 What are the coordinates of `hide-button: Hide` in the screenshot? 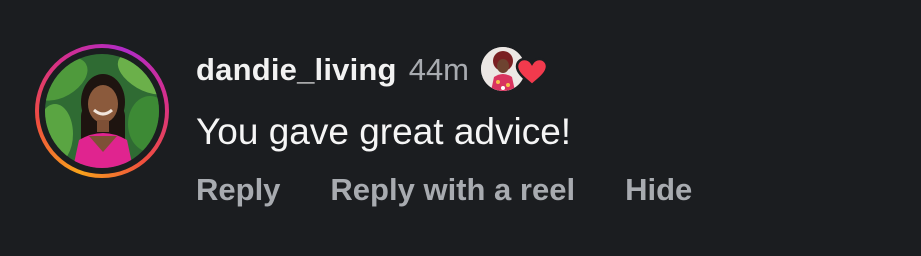 It's located at (658, 190).